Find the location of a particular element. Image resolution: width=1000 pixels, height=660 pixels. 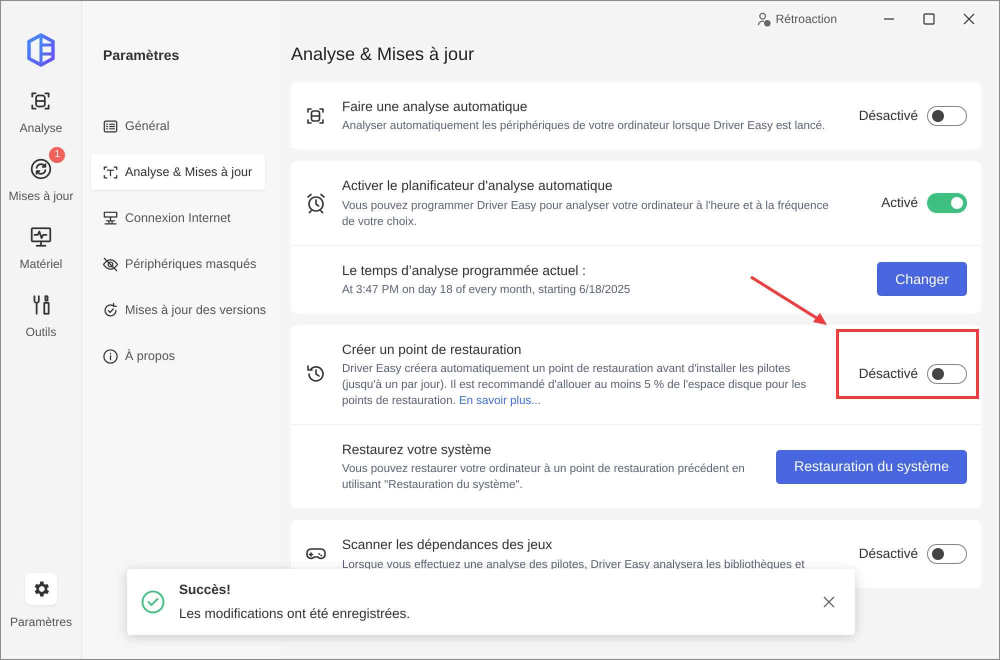

setting-title: Créer un point de restauration is located at coordinates (432, 349).